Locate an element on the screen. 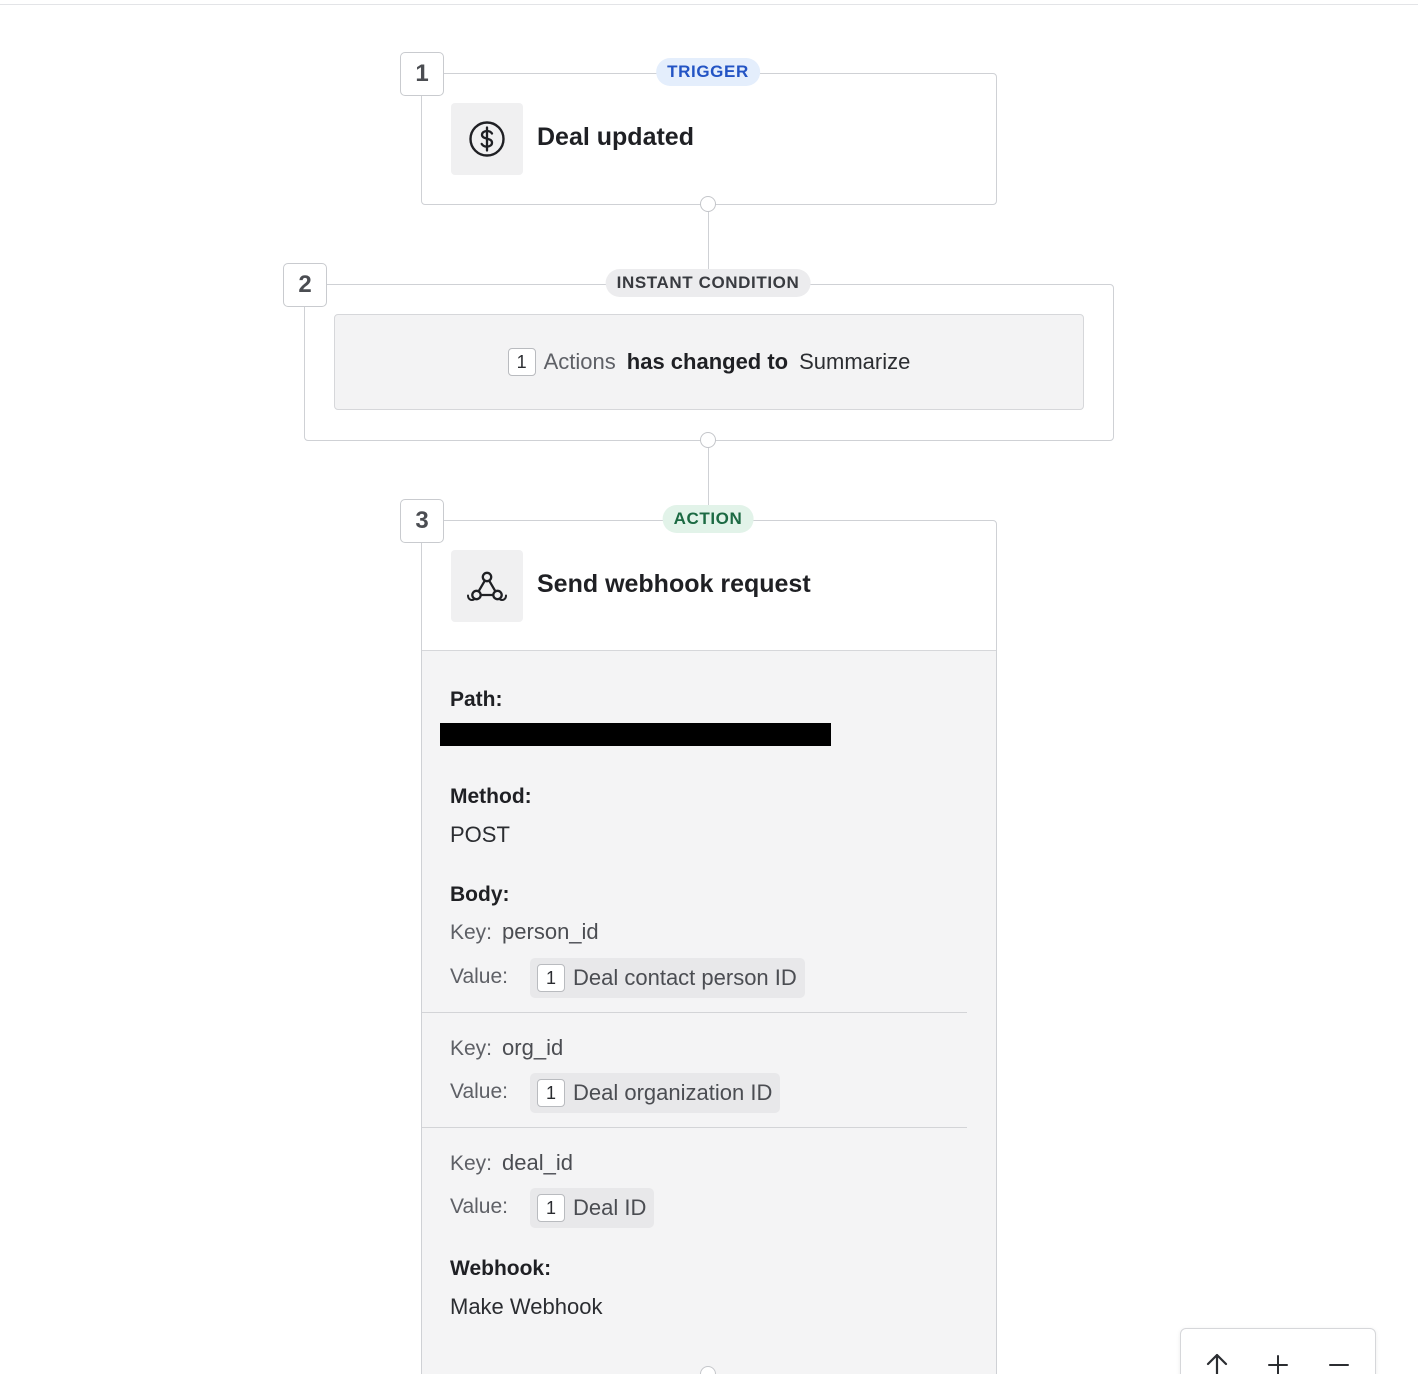  condition-rule: 1 Actions has changed to Summarize is located at coordinates (709, 362).